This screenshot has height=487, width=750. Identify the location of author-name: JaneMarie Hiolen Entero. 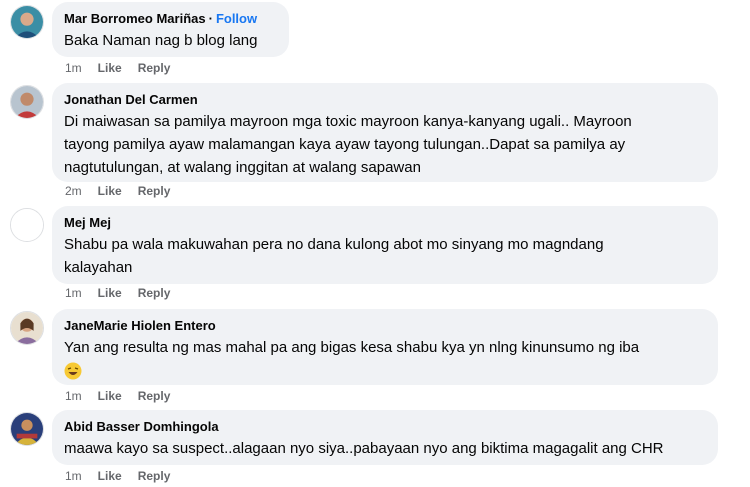
(385, 325).